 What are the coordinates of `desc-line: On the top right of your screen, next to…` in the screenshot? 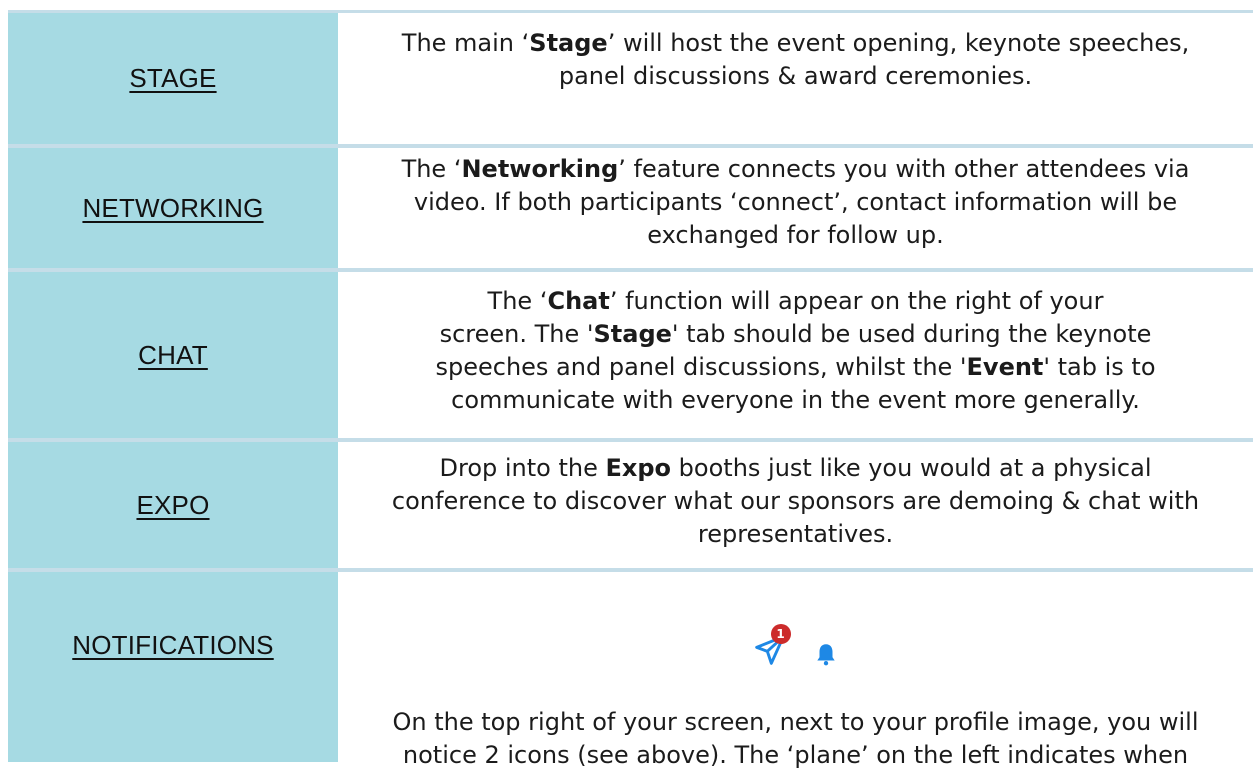 It's located at (795, 722).